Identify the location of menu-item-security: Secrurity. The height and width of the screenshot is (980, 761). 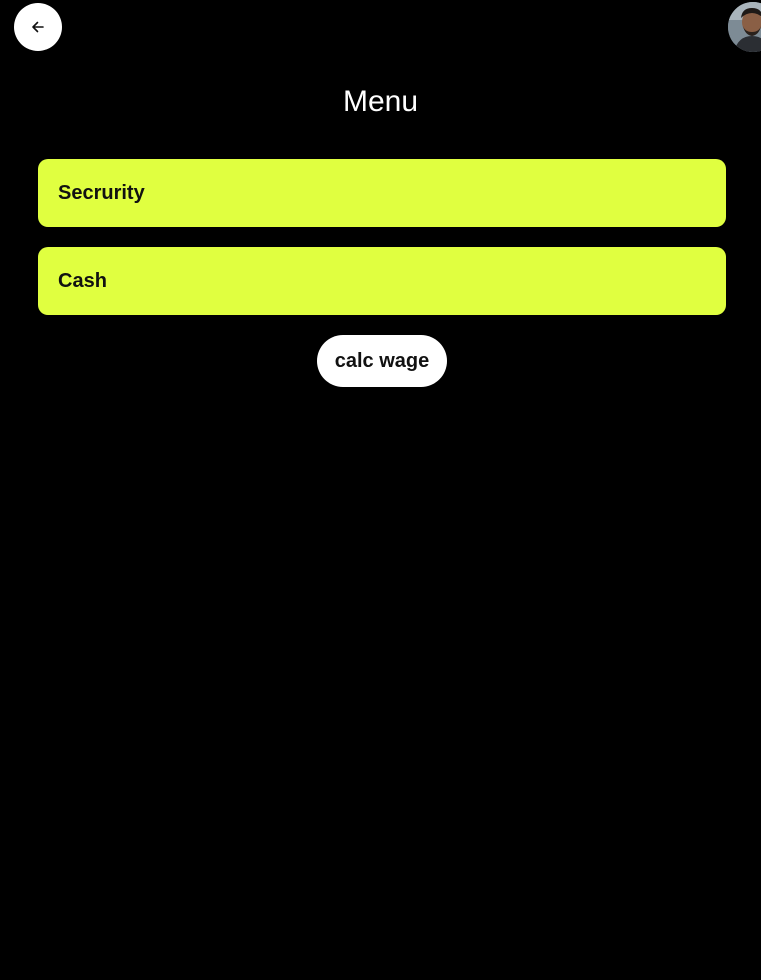
(382, 193).